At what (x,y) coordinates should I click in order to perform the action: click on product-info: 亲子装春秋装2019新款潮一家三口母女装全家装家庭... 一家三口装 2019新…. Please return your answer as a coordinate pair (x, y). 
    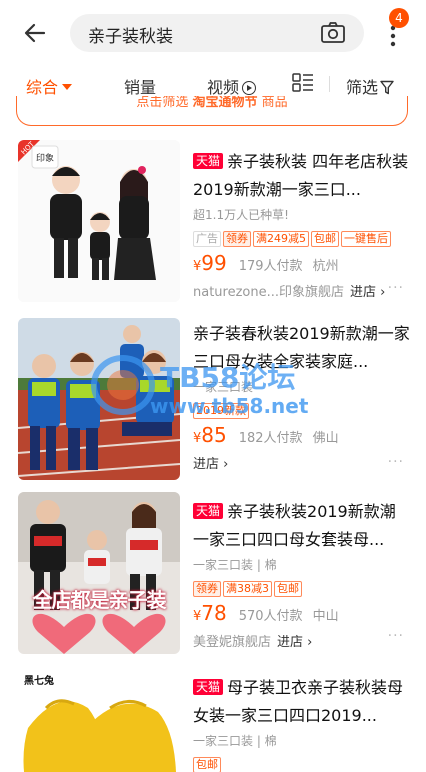
    Looking at the image, I should click on (302, 396).